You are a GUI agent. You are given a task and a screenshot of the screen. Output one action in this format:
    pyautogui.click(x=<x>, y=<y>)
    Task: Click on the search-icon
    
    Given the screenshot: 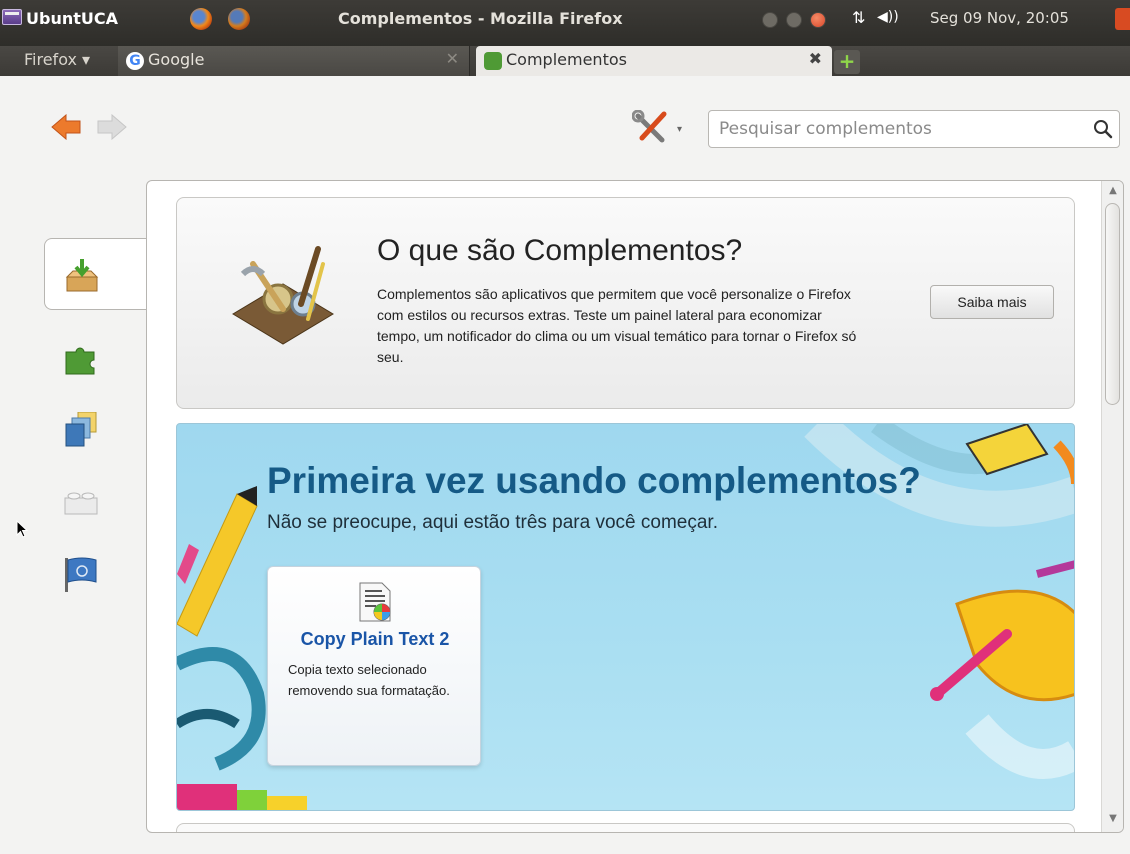 What is the action you would take?
    pyautogui.click(x=1103, y=129)
    